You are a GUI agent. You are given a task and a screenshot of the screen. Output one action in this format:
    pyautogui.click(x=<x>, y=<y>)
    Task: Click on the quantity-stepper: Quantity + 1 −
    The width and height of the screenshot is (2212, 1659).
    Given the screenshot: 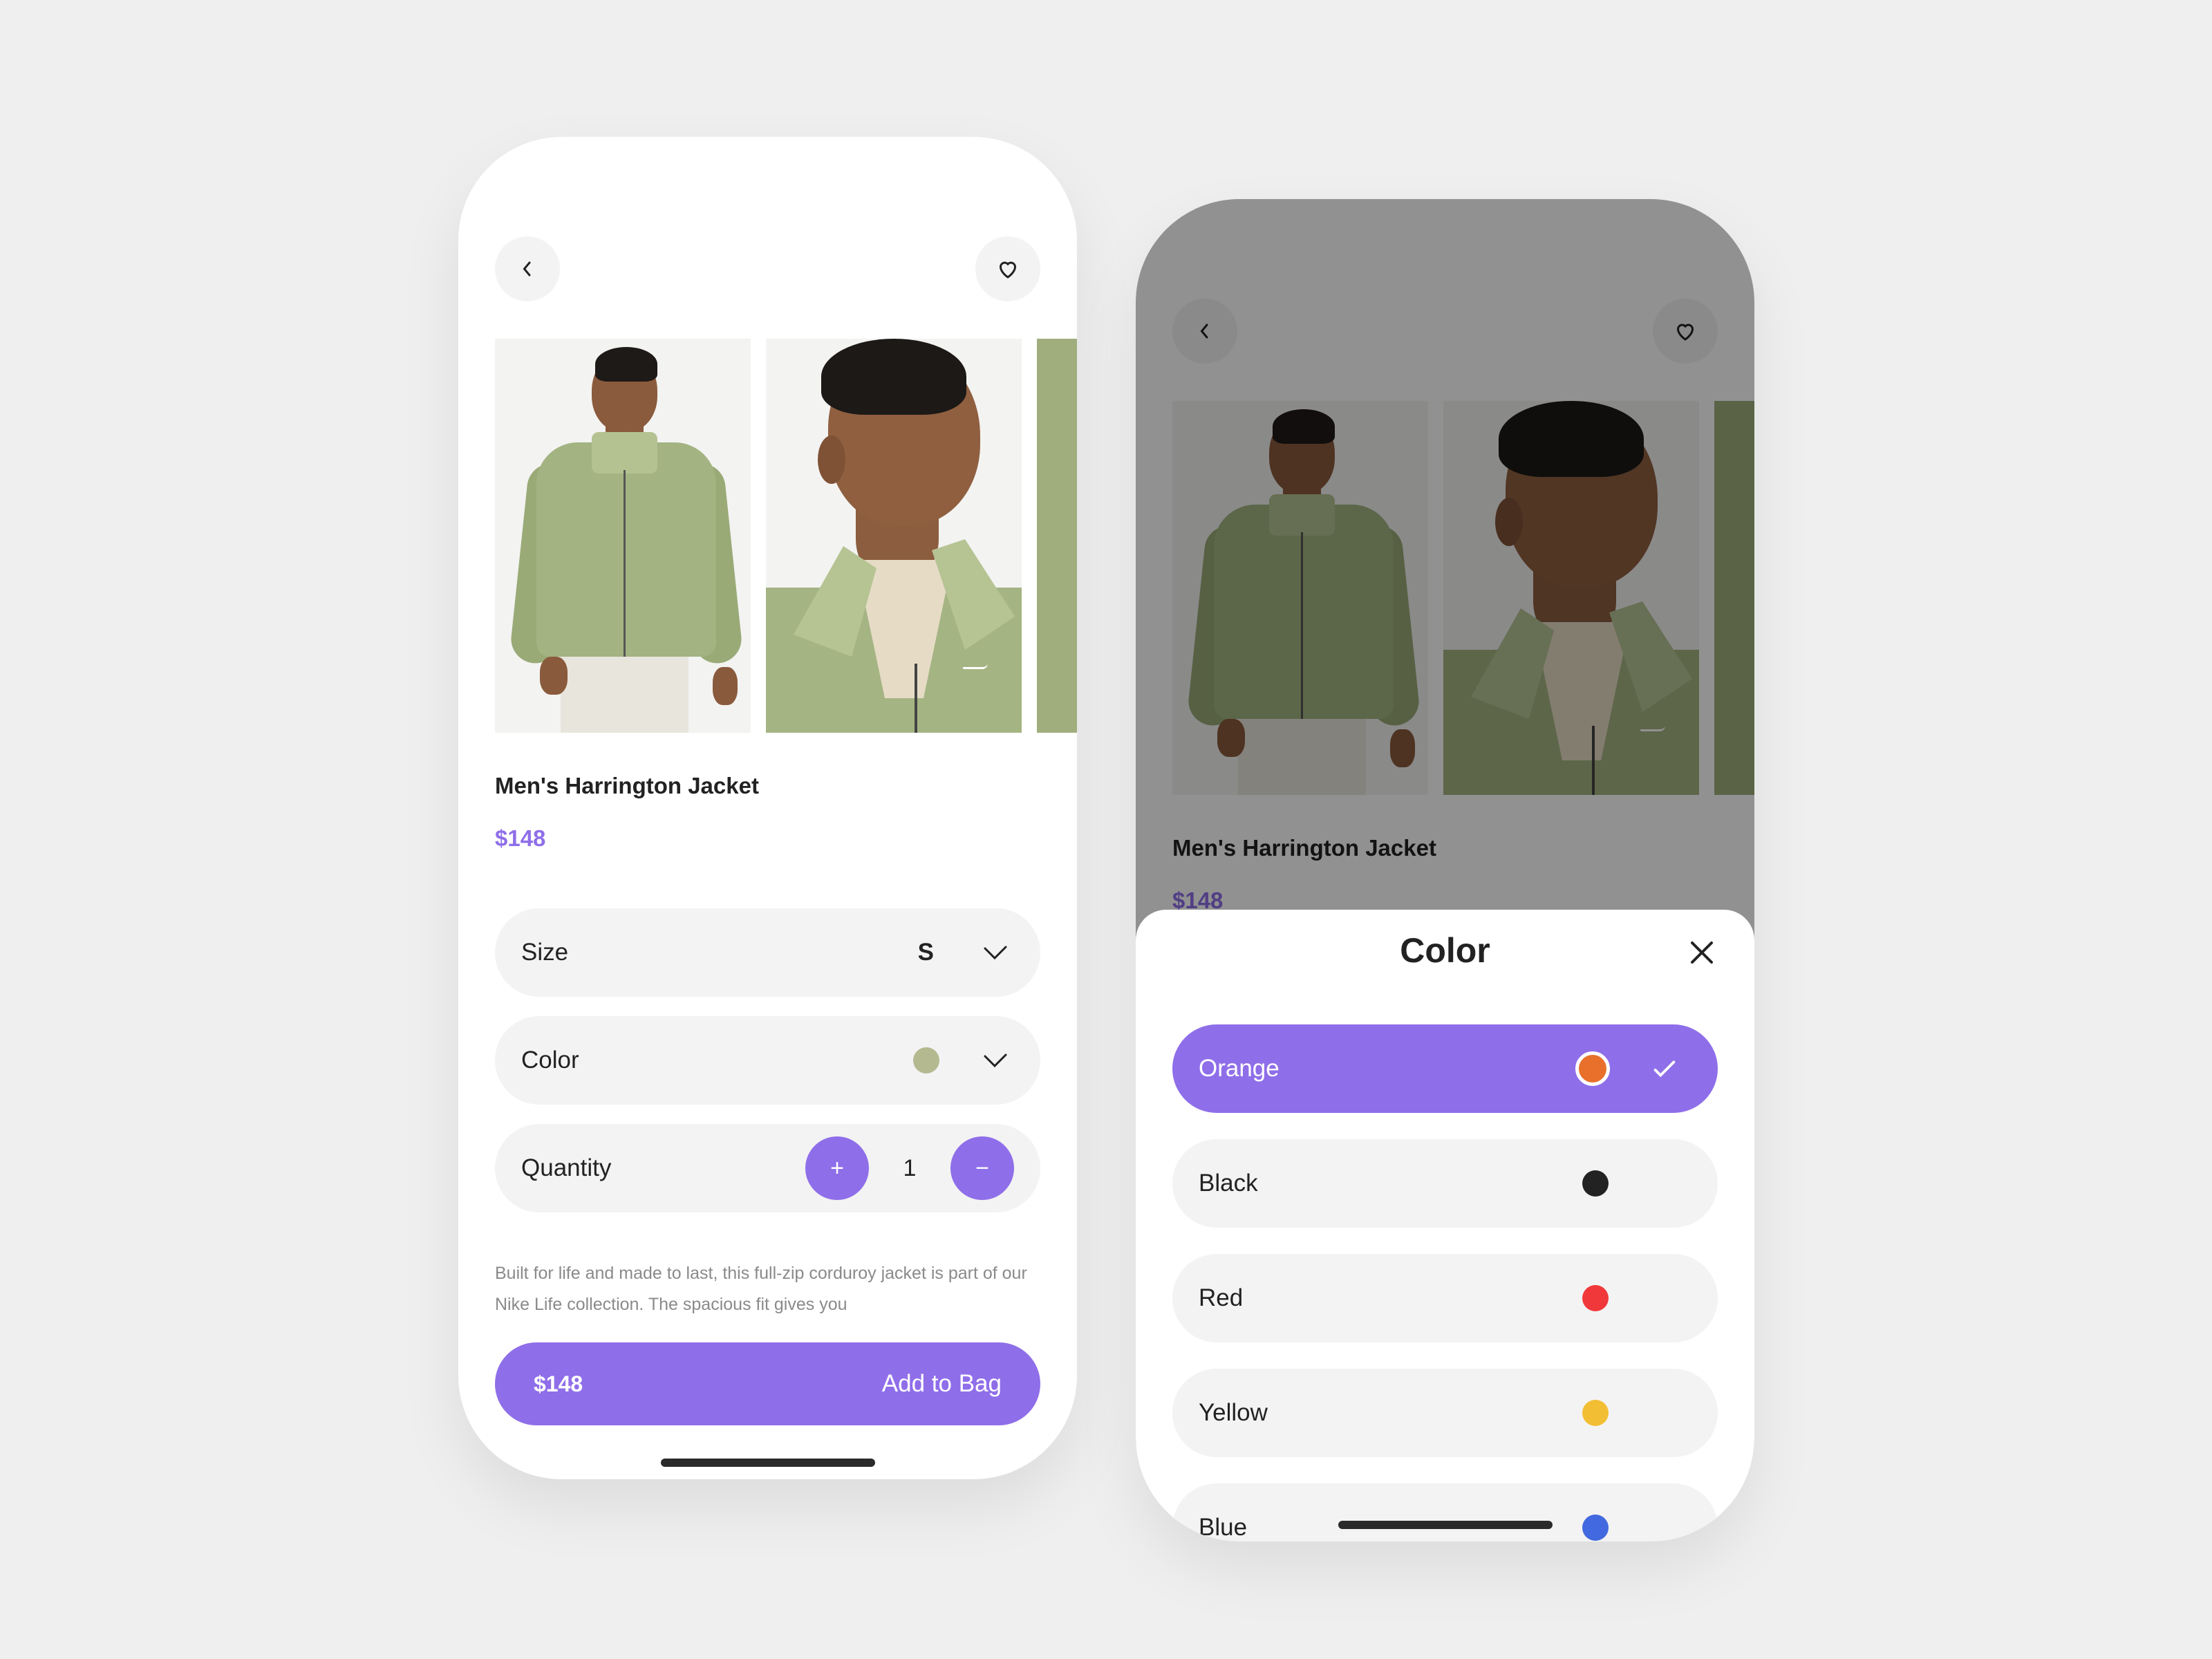 What is the action you would take?
    pyautogui.click(x=767, y=1168)
    